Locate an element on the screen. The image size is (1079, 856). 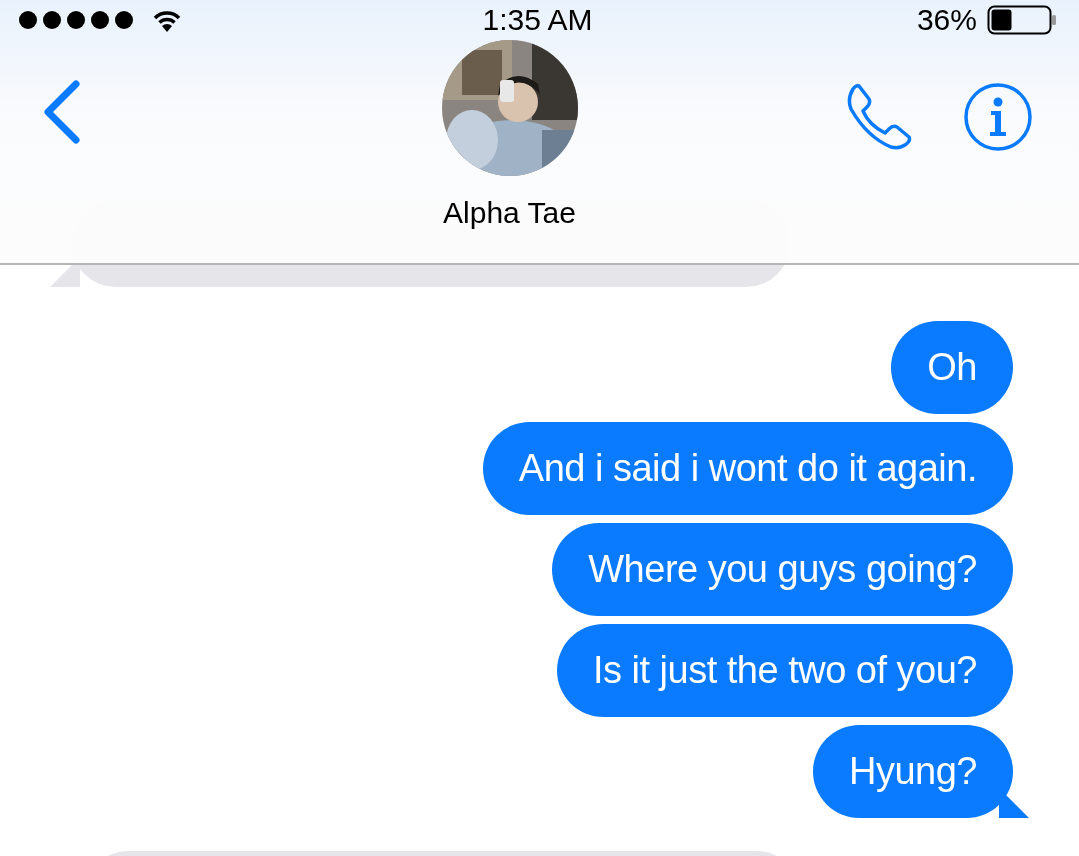
phone-icon is located at coordinates (879, 117).